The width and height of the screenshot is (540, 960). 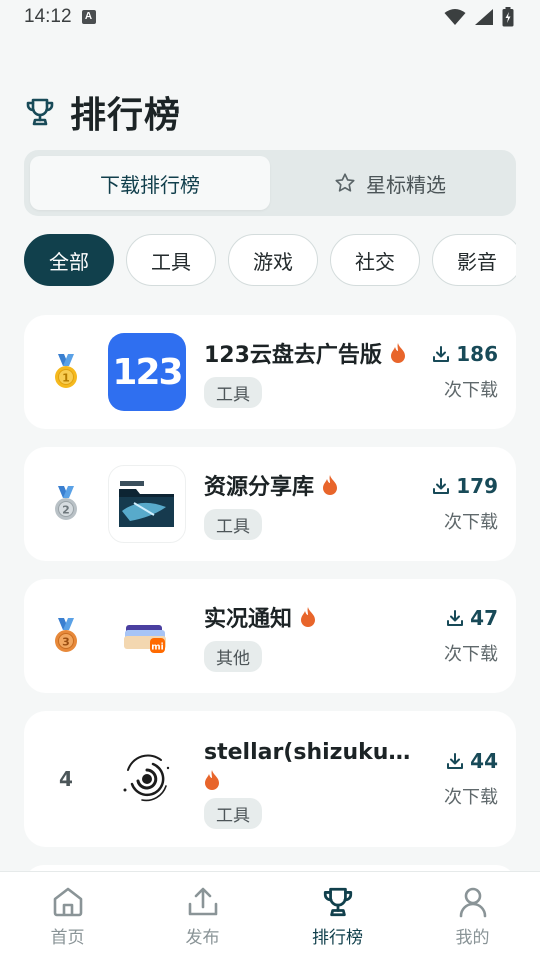 What do you see at coordinates (233, 656) in the screenshot?
I see `category-tag: 其他` at bounding box center [233, 656].